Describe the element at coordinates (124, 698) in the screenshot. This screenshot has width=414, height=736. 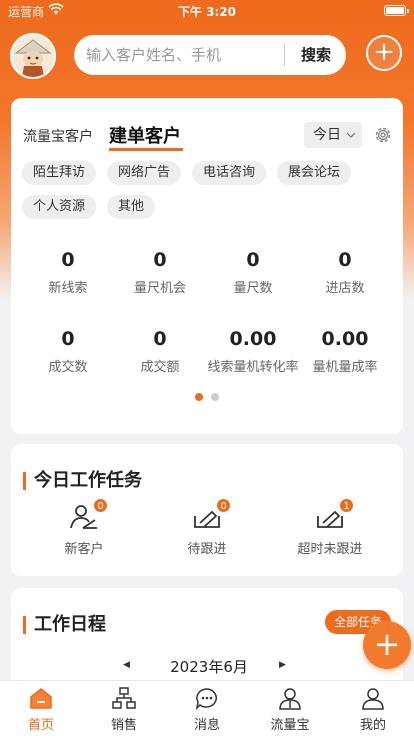
I see `sales-icon` at that location.